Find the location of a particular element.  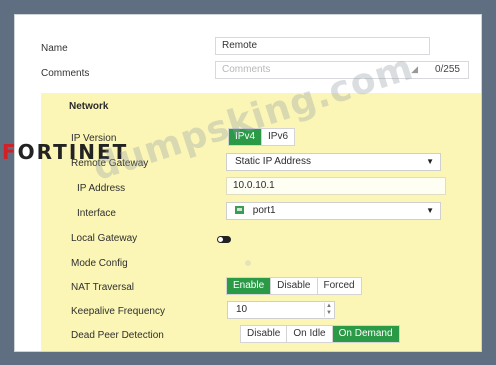

resize-handle-icon: ◢ is located at coordinates (414, 69).